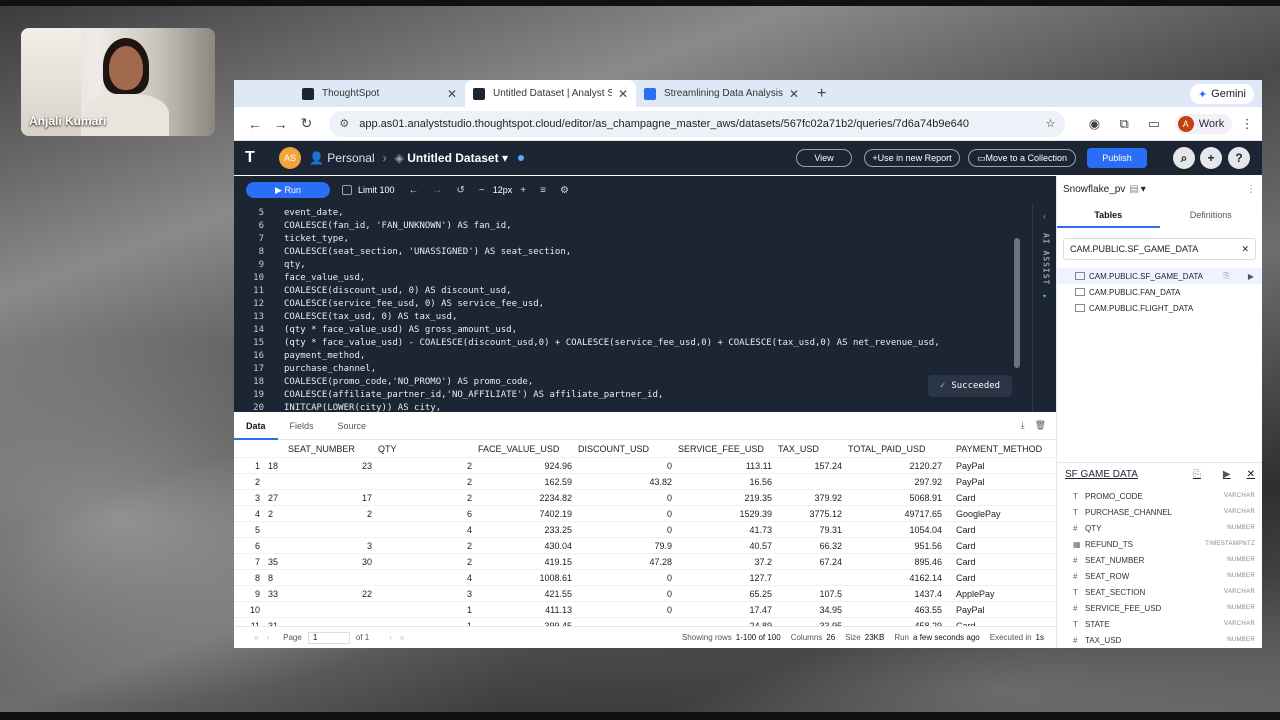 Image resolution: width=1280 pixels, height=720 pixels. I want to click on table-cell: 7402.19, so click(528, 514).